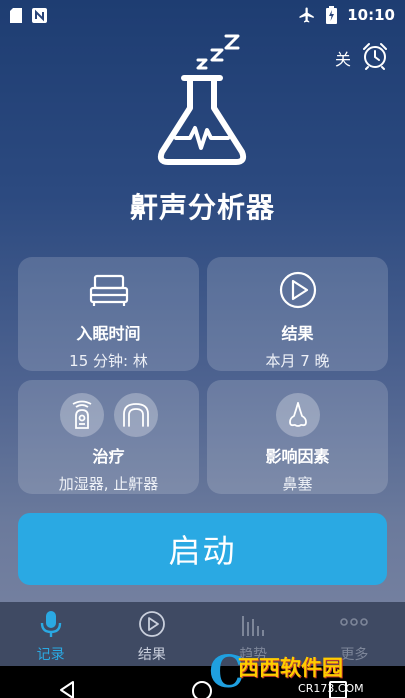  Describe the element at coordinates (16, 15) in the screenshot. I see `sd-card-icon` at that location.